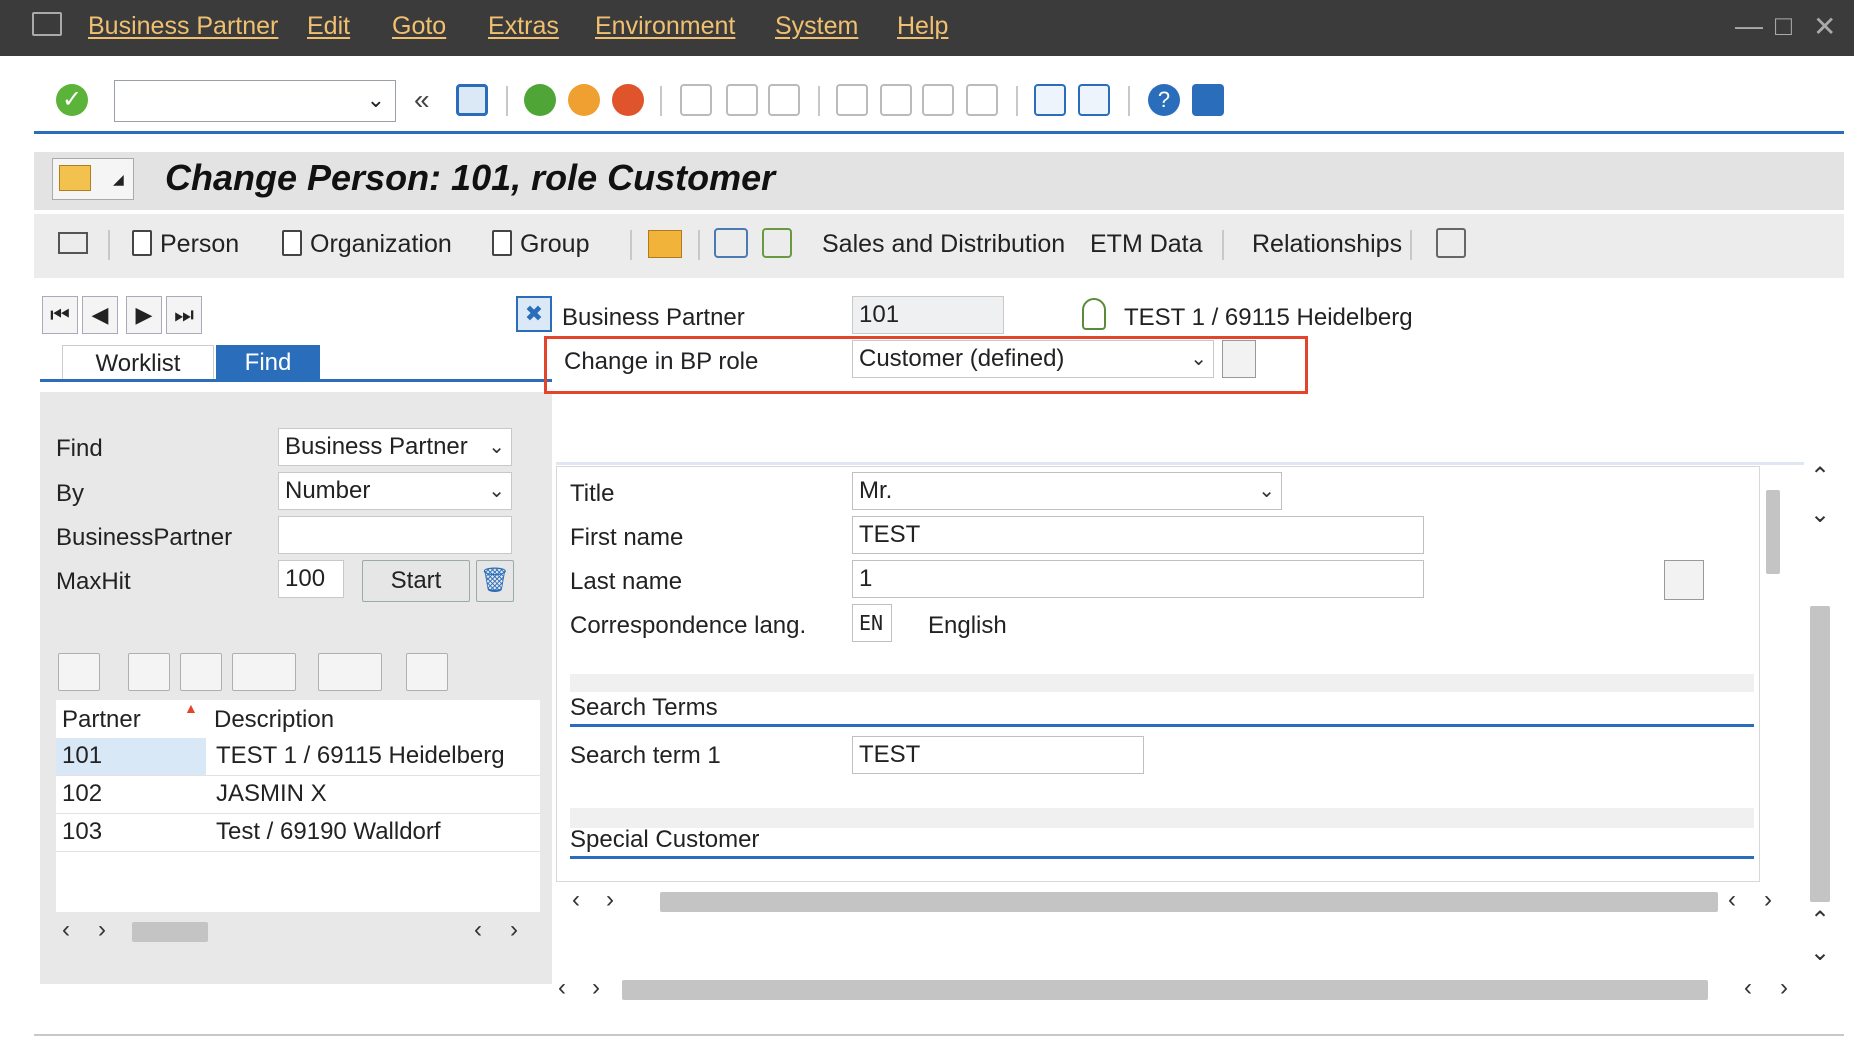 The height and width of the screenshot is (1054, 1854). I want to click on maxhit-input: 100, so click(311, 579).